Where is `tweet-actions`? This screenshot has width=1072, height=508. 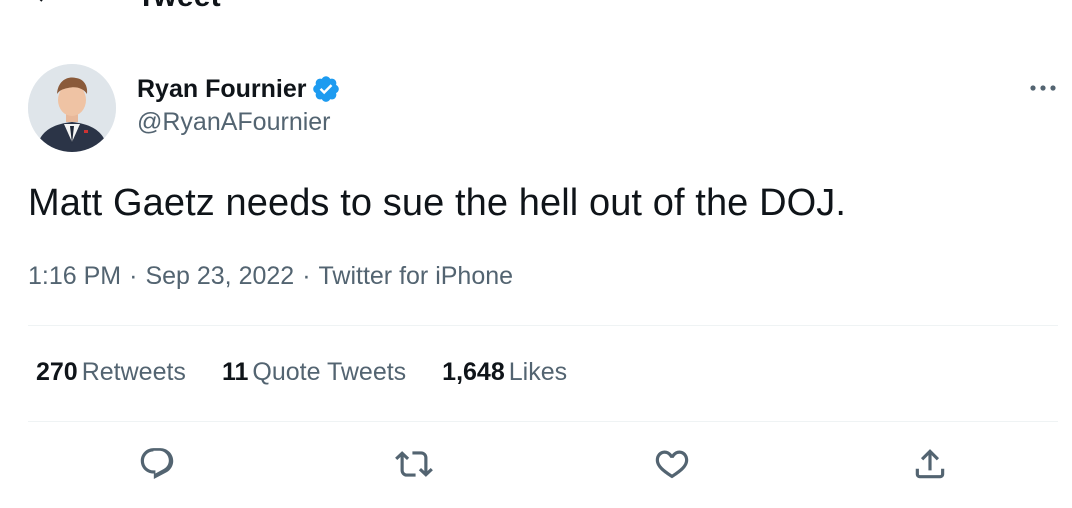 tweet-actions is located at coordinates (536, 465).